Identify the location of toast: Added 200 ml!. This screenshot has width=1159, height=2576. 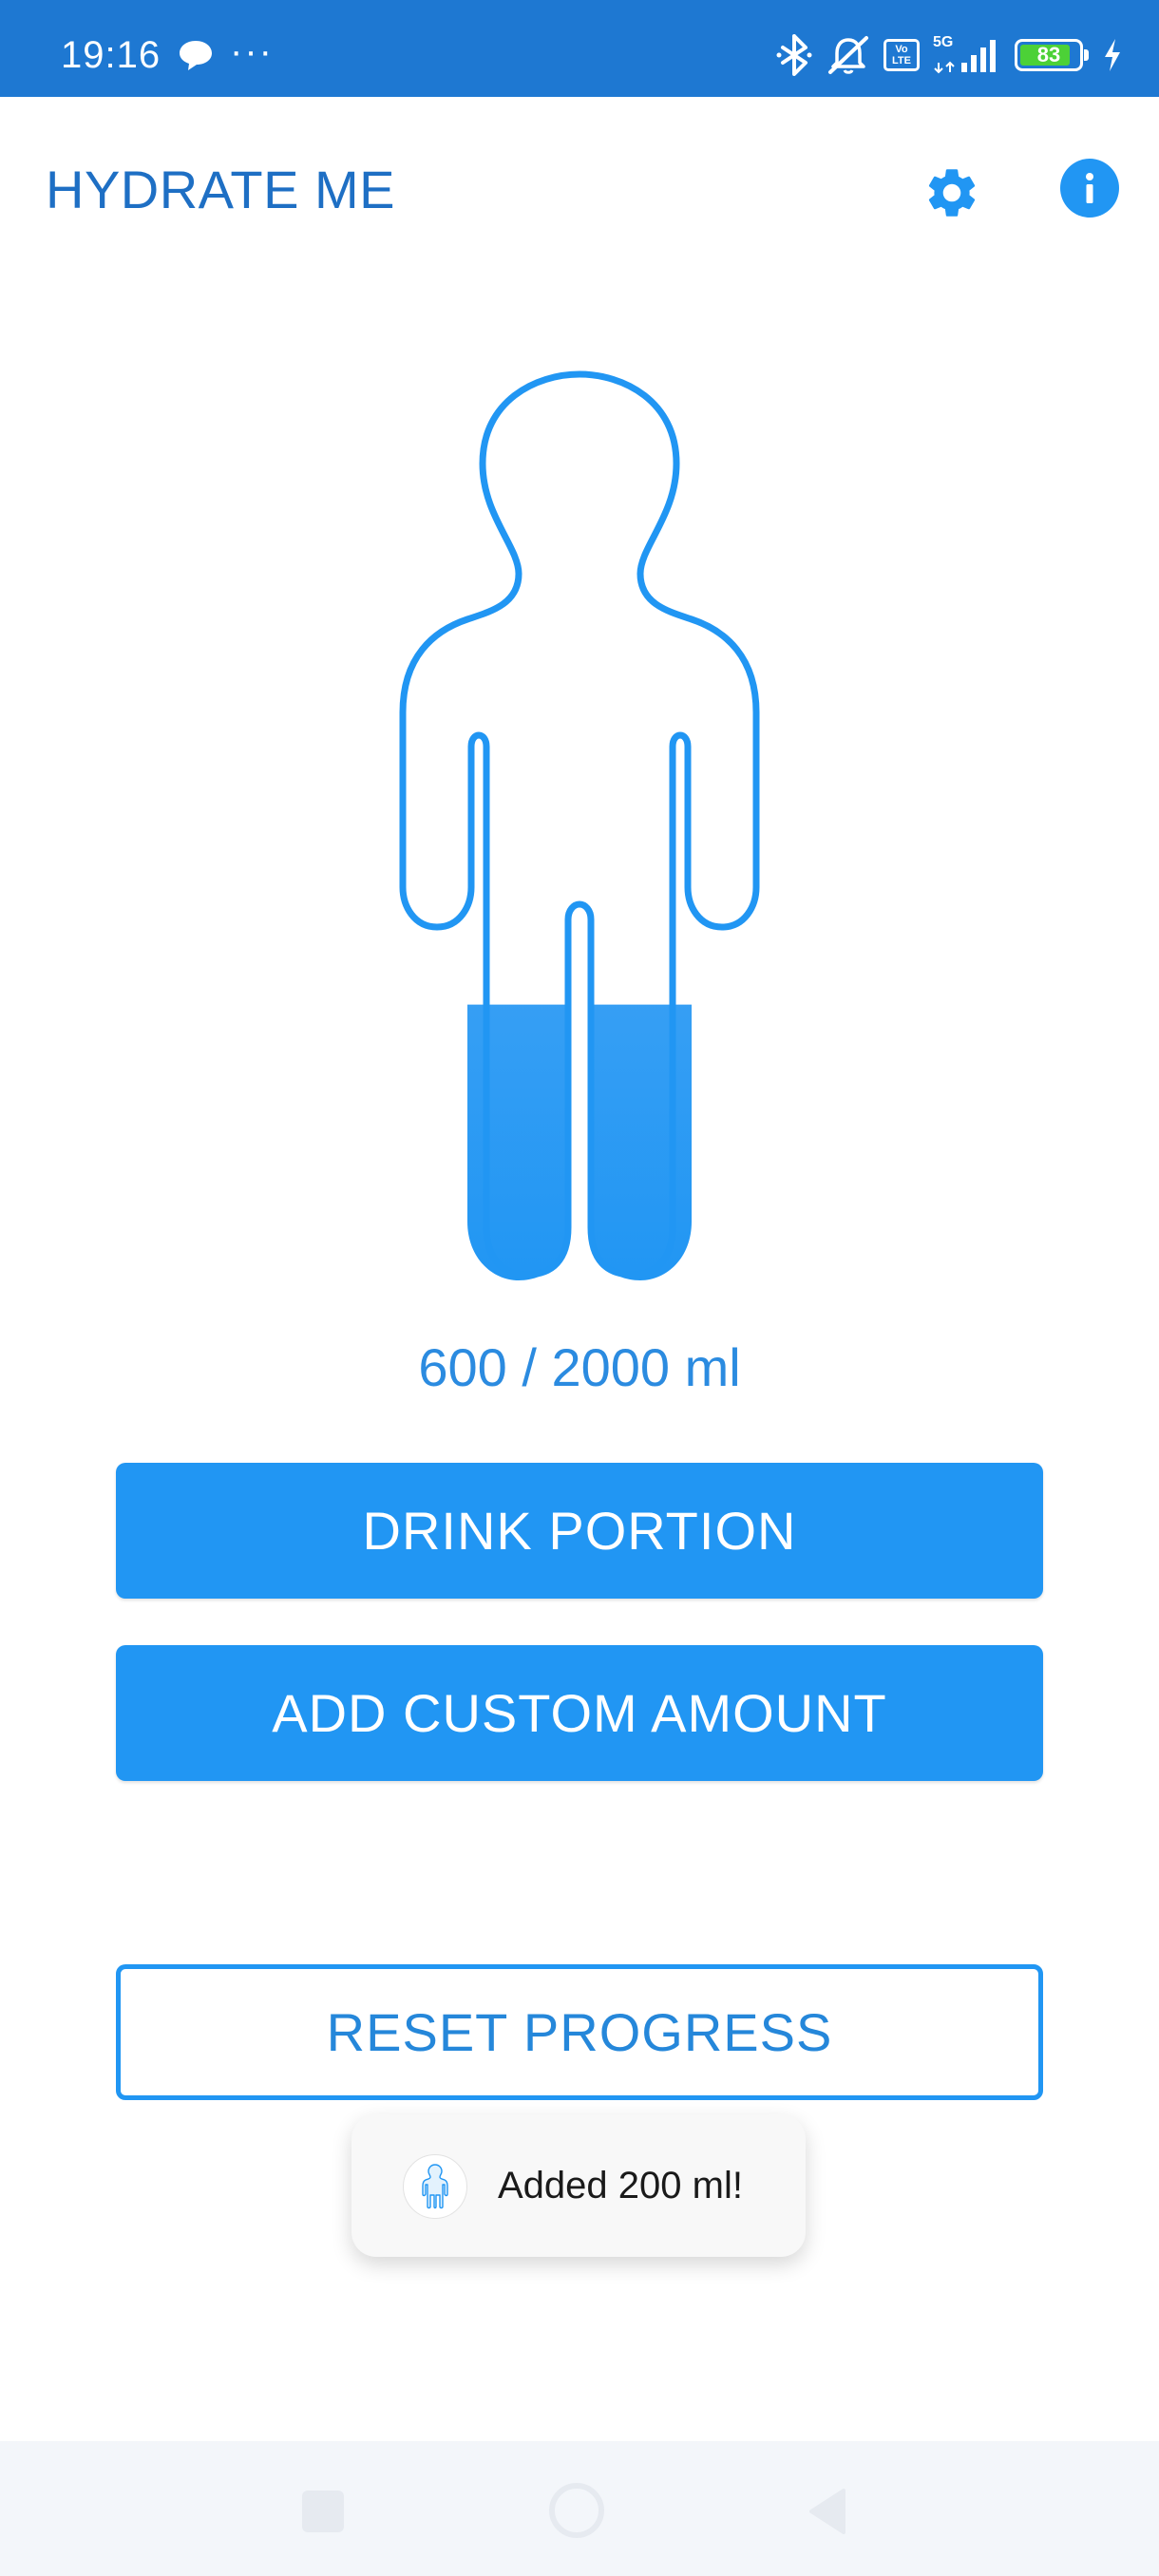
(579, 2185).